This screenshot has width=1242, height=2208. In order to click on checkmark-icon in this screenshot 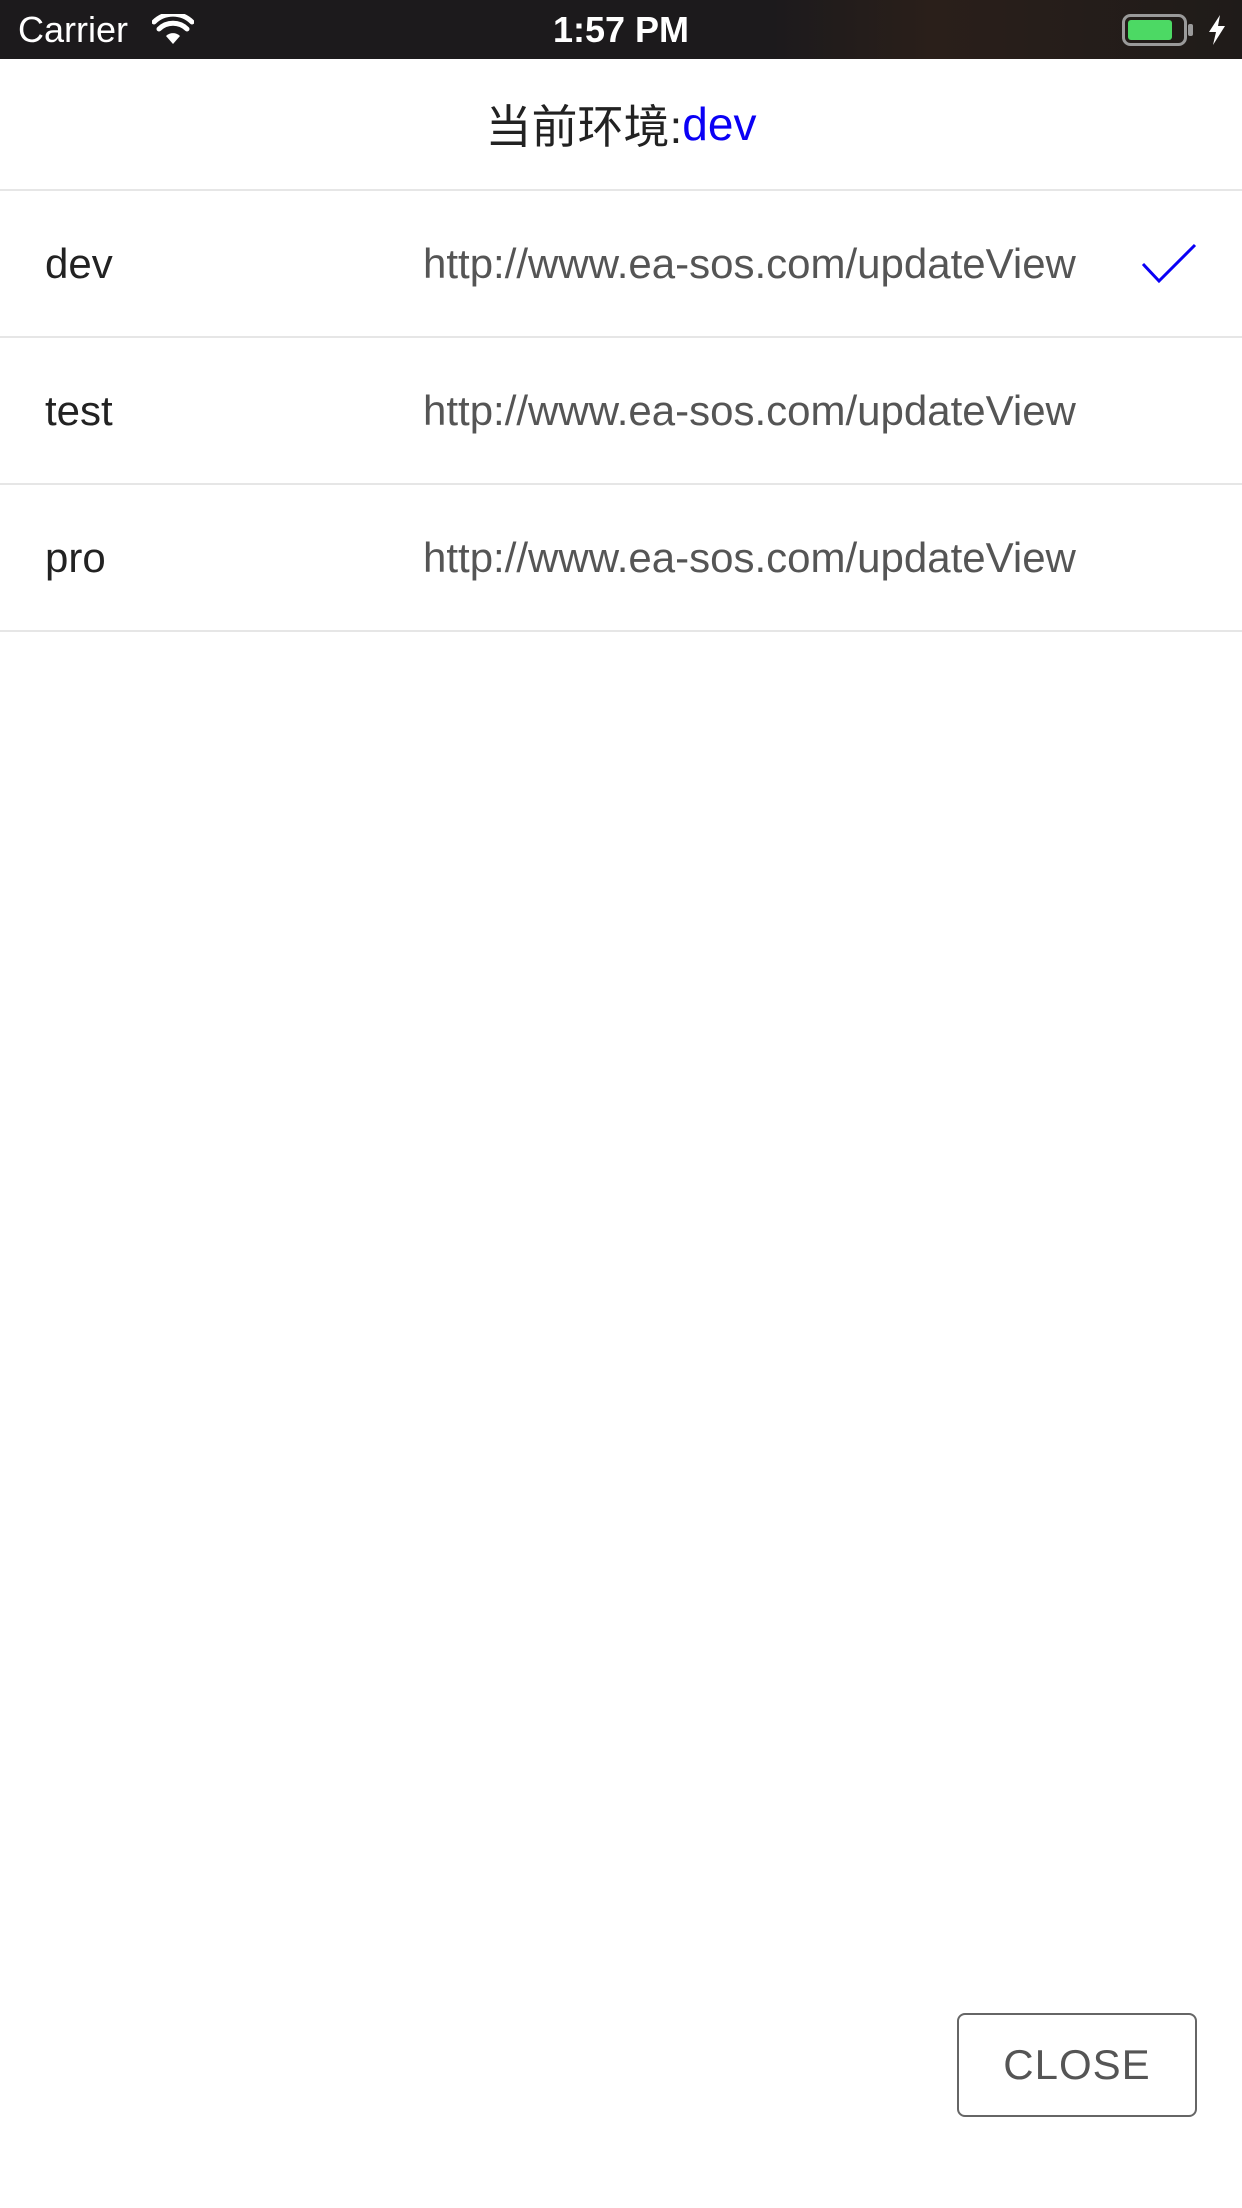, I will do `click(1169, 263)`.